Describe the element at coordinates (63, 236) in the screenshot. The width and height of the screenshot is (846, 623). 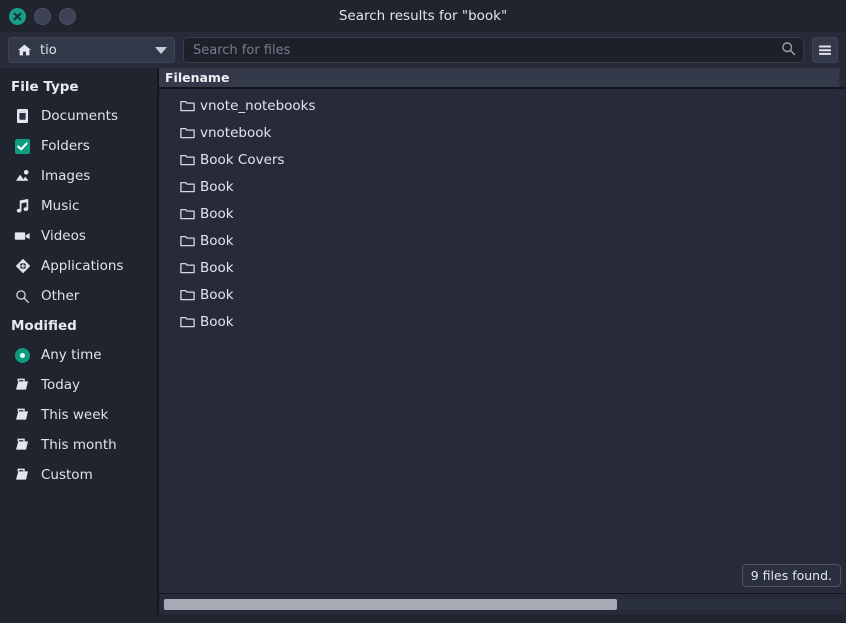
I see `sidebar-item-label: Videos` at that location.